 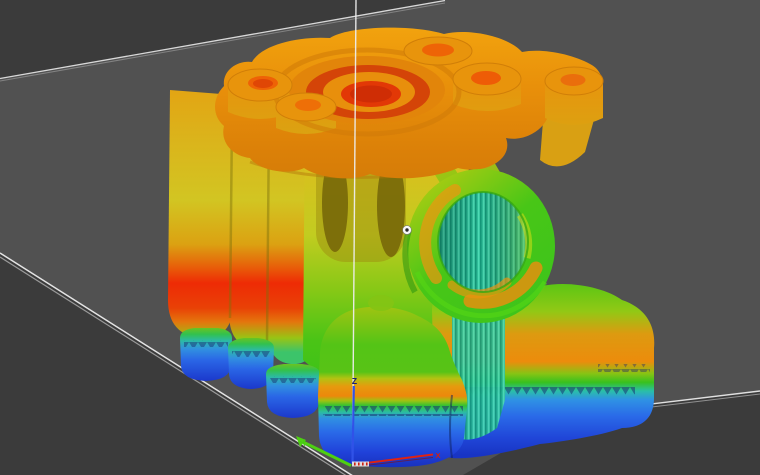 What do you see at coordinates (360, 464) in the screenshot?
I see `origin-scale-widget` at bounding box center [360, 464].